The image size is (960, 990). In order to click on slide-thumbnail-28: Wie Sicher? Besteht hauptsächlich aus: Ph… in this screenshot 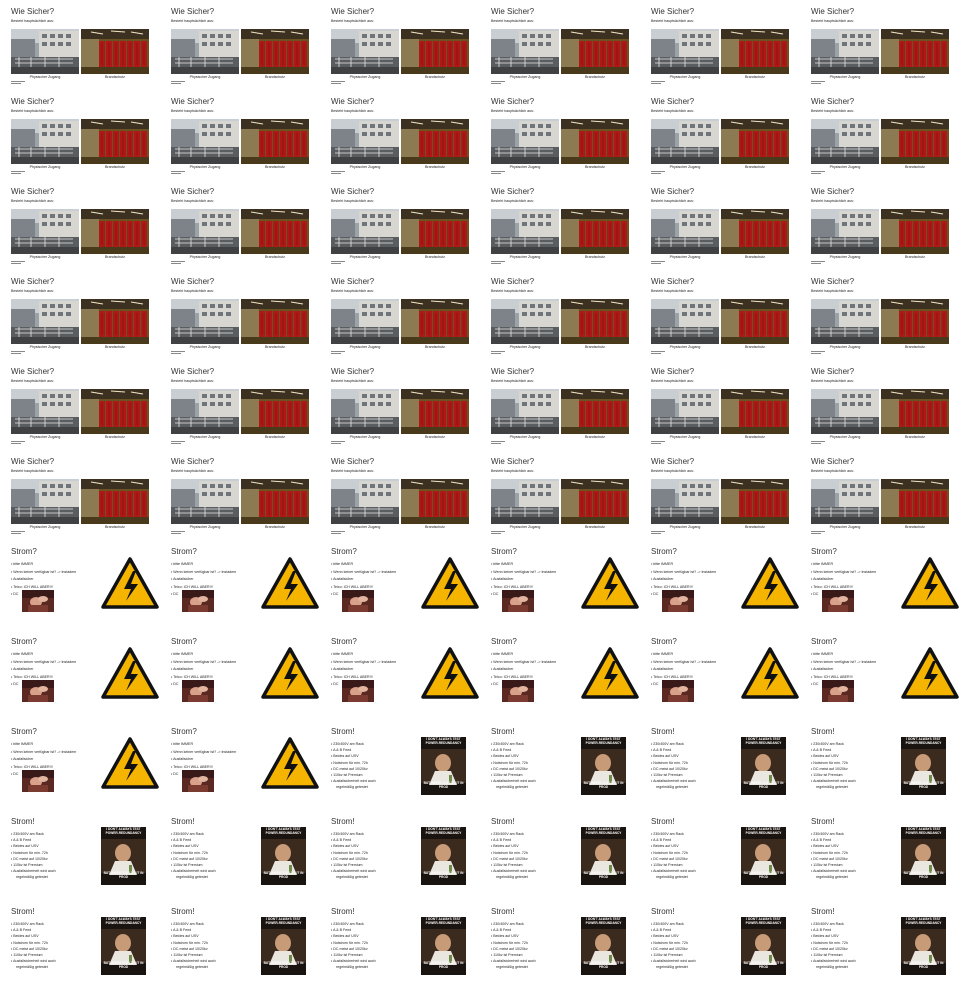, I will do `click(560, 405)`.